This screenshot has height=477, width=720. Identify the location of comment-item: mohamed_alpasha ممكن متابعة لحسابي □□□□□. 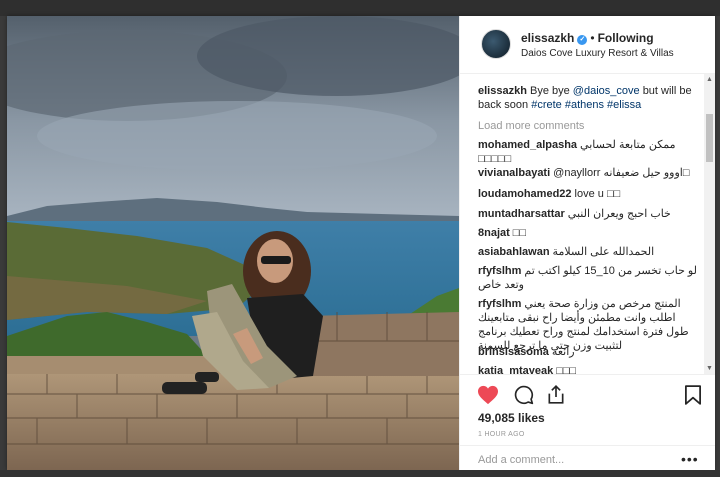
(589, 152).